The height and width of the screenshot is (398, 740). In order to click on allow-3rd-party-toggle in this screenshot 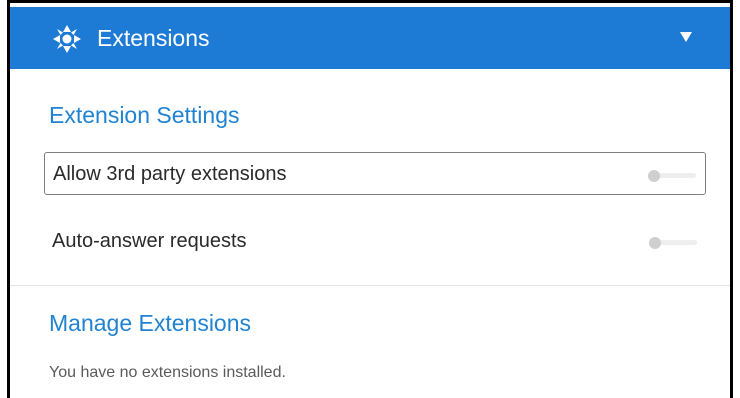, I will do `click(672, 176)`.